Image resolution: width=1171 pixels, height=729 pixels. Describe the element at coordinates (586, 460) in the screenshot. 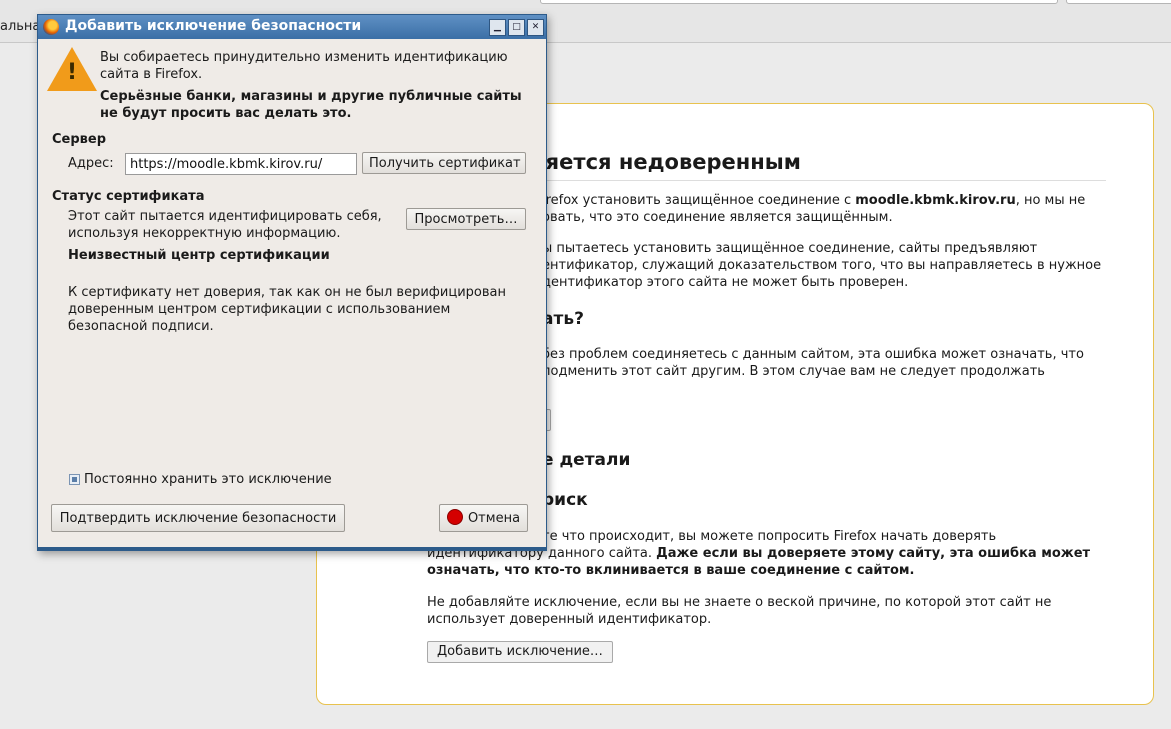

I see `technical-details-heading: е детали` at that location.